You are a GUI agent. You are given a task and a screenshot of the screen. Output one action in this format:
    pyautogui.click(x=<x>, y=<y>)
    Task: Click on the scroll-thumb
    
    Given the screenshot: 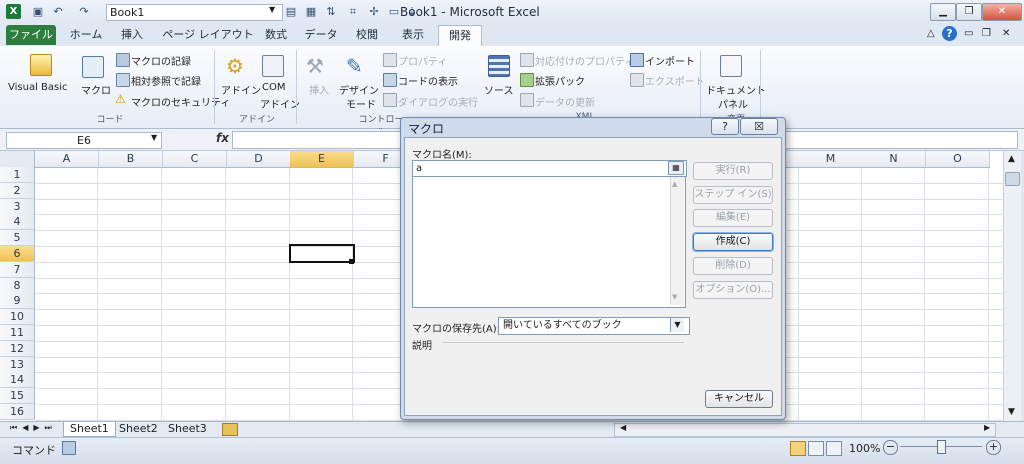 What is the action you would take?
    pyautogui.click(x=1012, y=179)
    